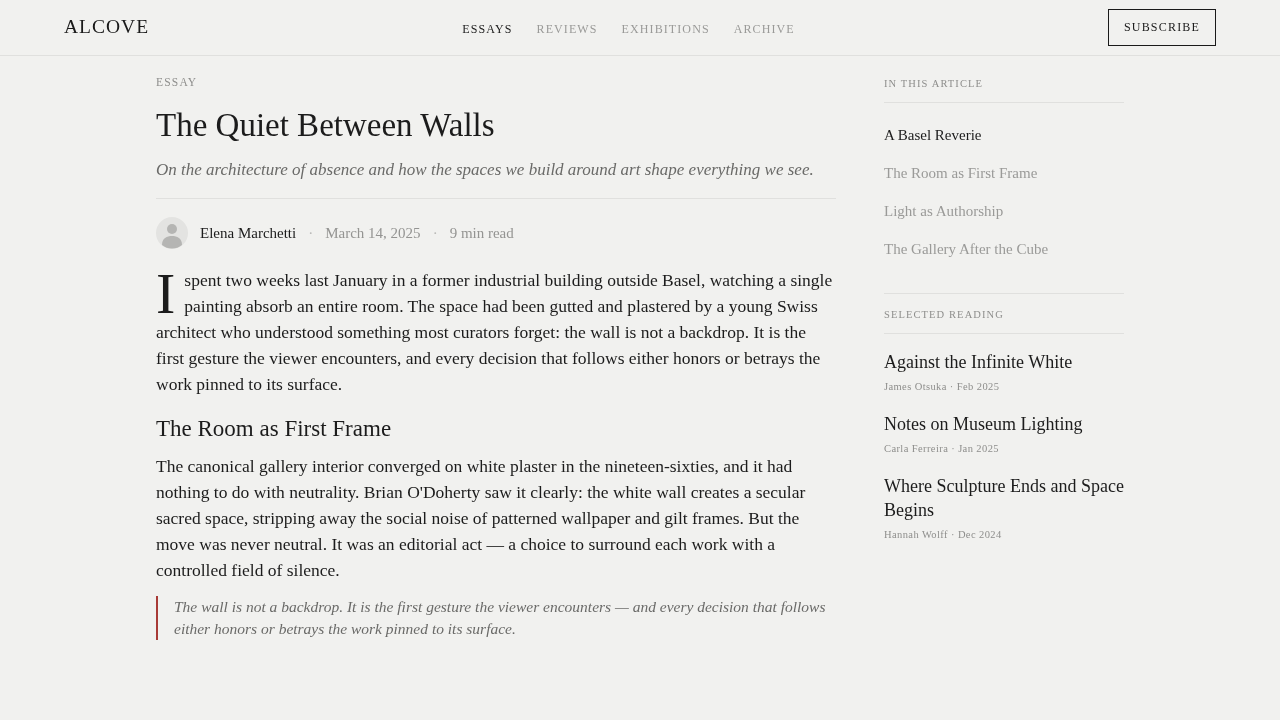 This screenshot has width=1280, height=720. I want to click on article-title: The Quiet Between Walls, so click(326, 125).